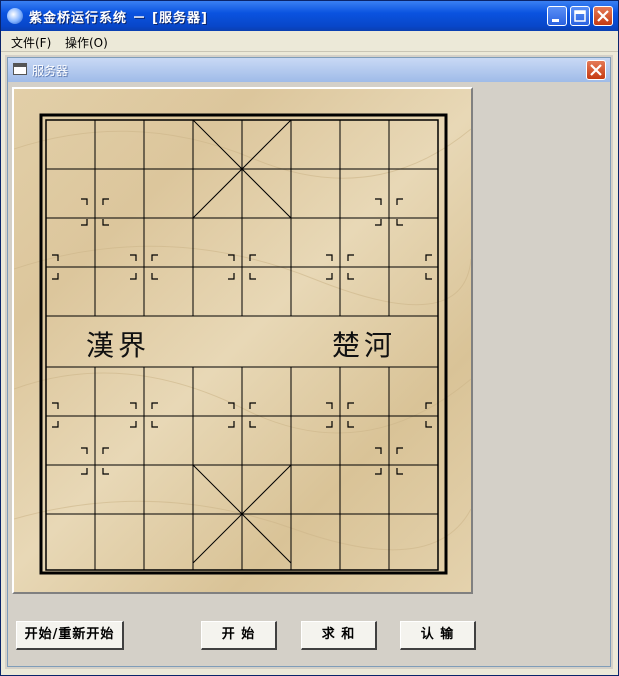 This screenshot has height=676, width=619. I want to click on minimize-button, so click(557, 16).